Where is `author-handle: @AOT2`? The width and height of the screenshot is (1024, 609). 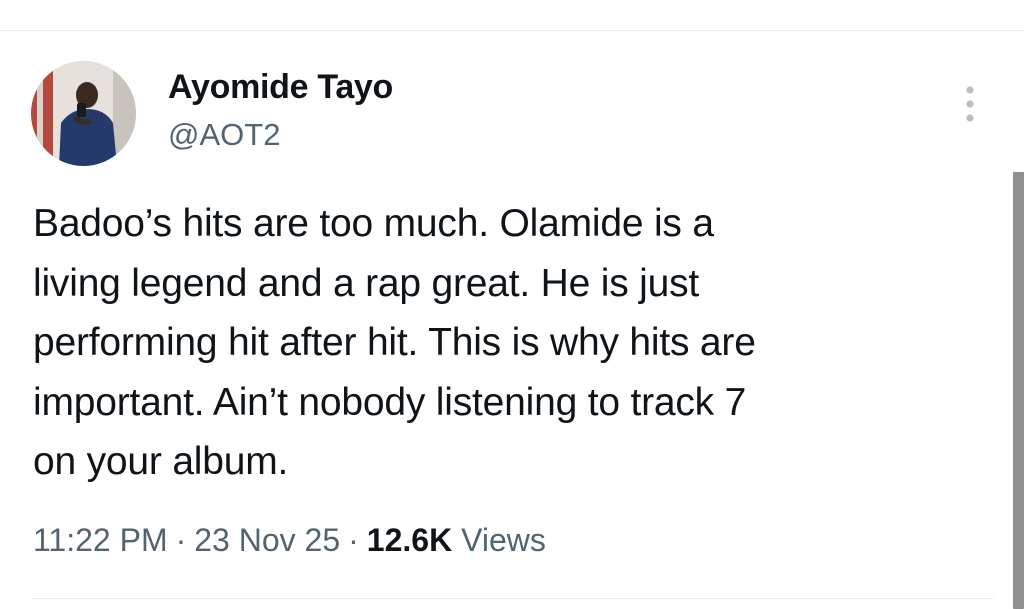 author-handle: @AOT2 is located at coordinates (224, 135).